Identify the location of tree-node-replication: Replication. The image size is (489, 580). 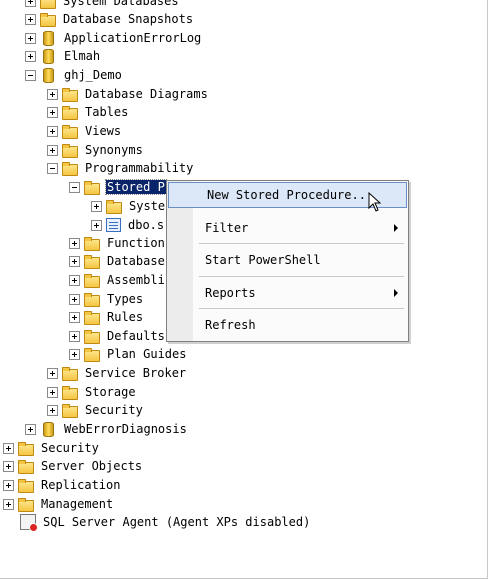
(62, 485).